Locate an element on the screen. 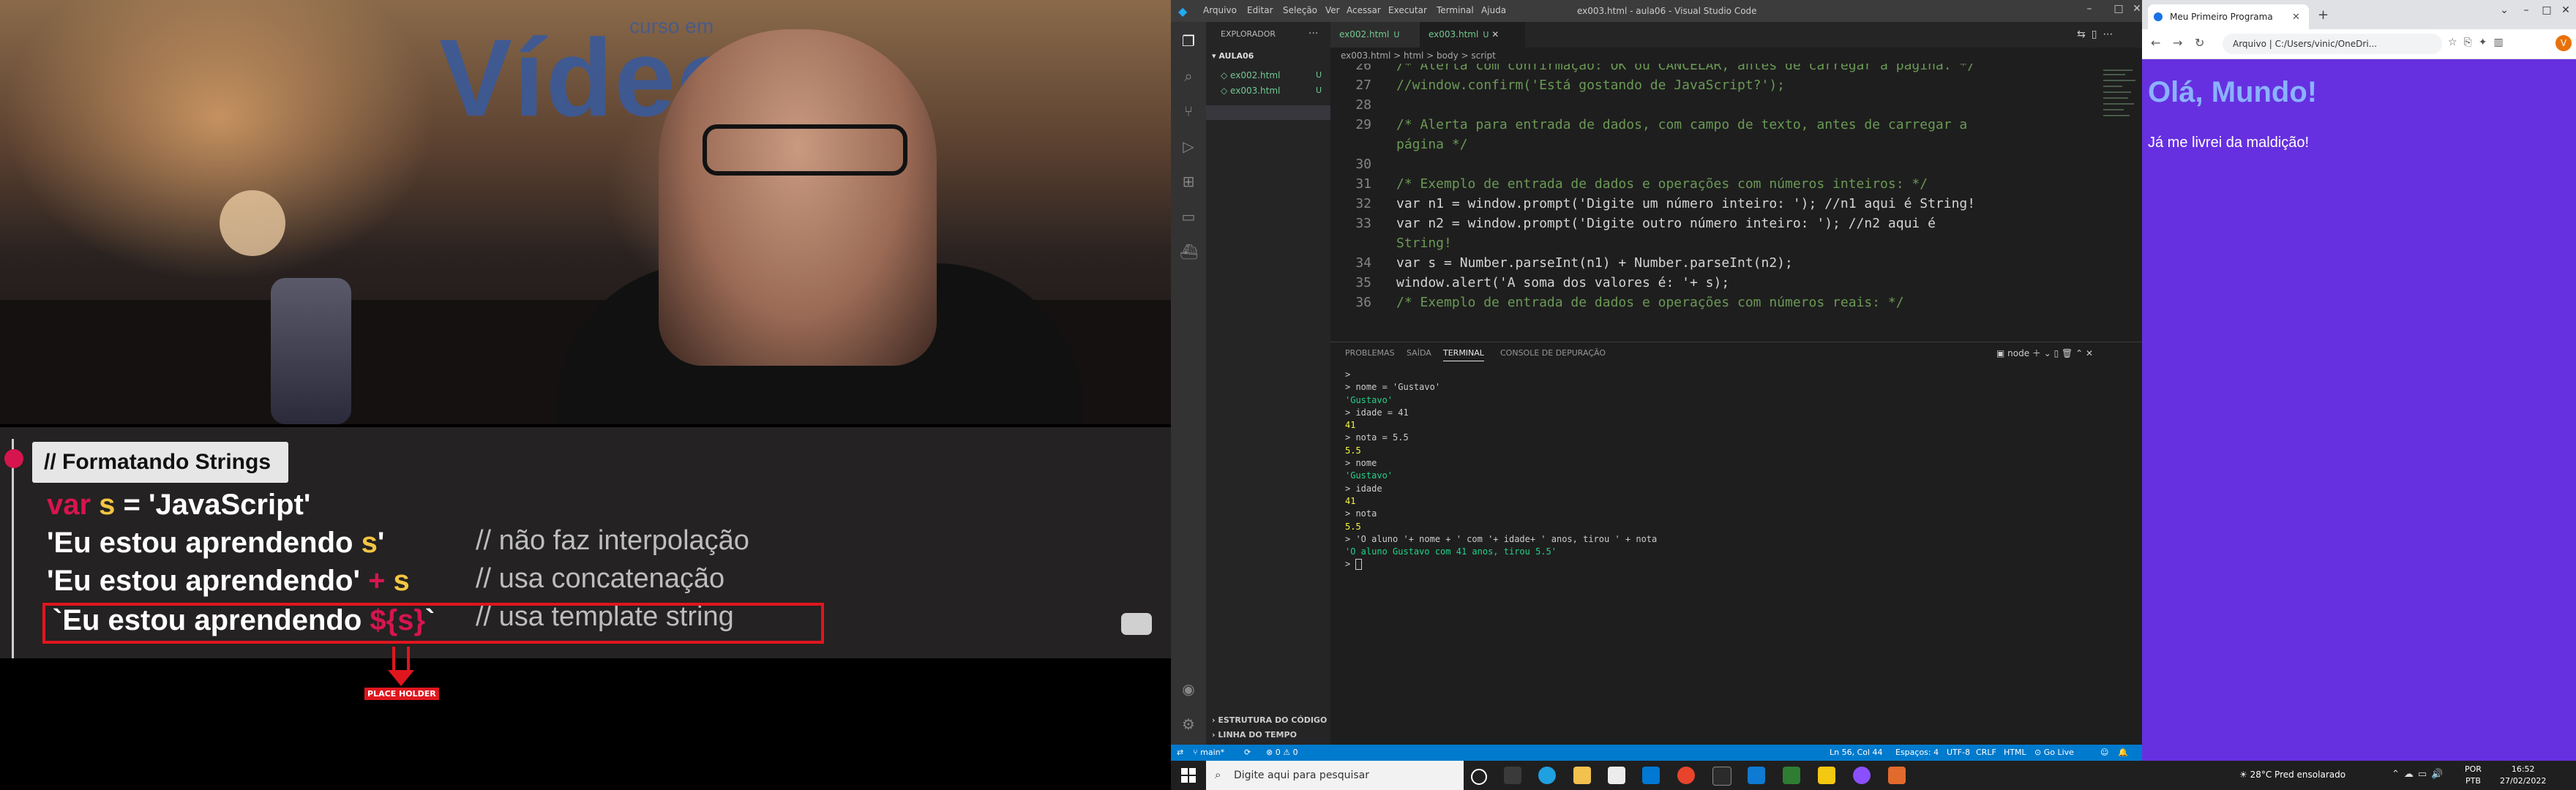  menu-arquivo: Arquivo is located at coordinates (1220, 10).